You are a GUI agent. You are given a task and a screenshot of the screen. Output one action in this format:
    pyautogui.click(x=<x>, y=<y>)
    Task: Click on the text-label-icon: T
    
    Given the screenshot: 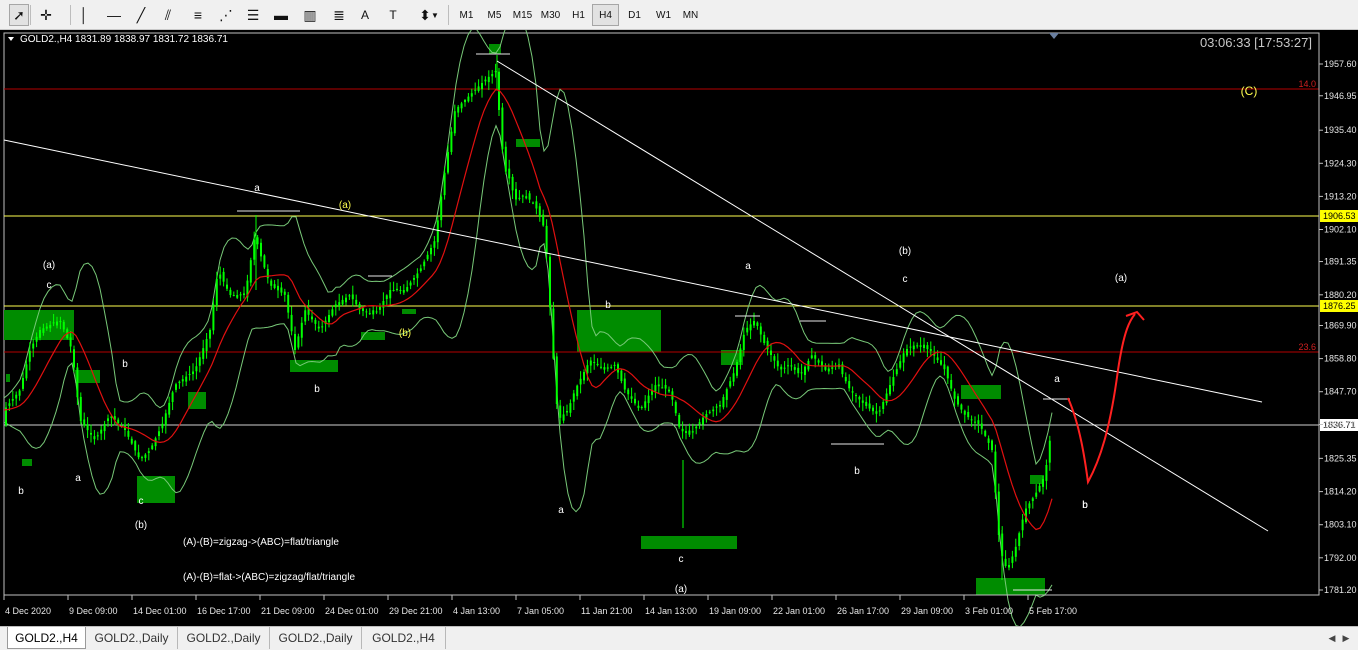 What is the action you would take?
    pyautogui.click(x=393, y=15)
    